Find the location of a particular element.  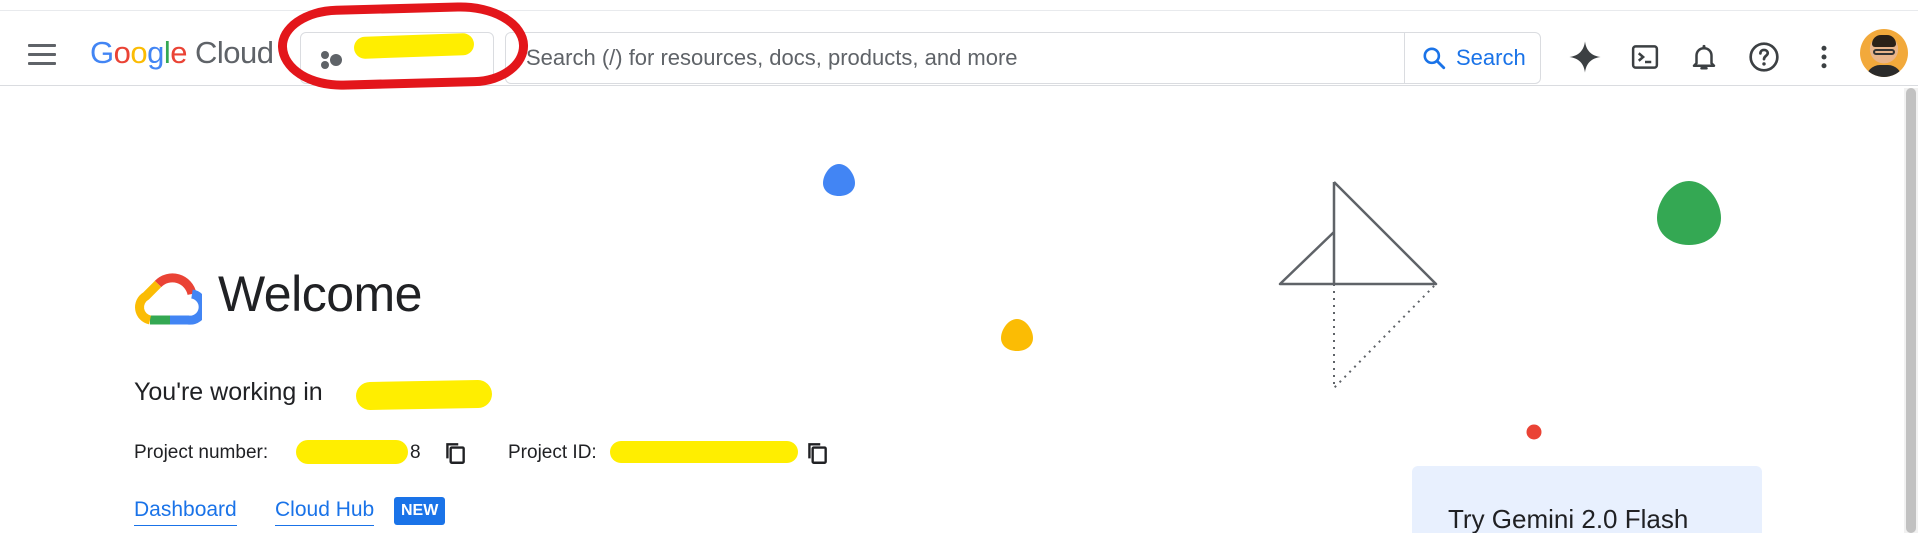

search-input is located at coordinates (956, 58).